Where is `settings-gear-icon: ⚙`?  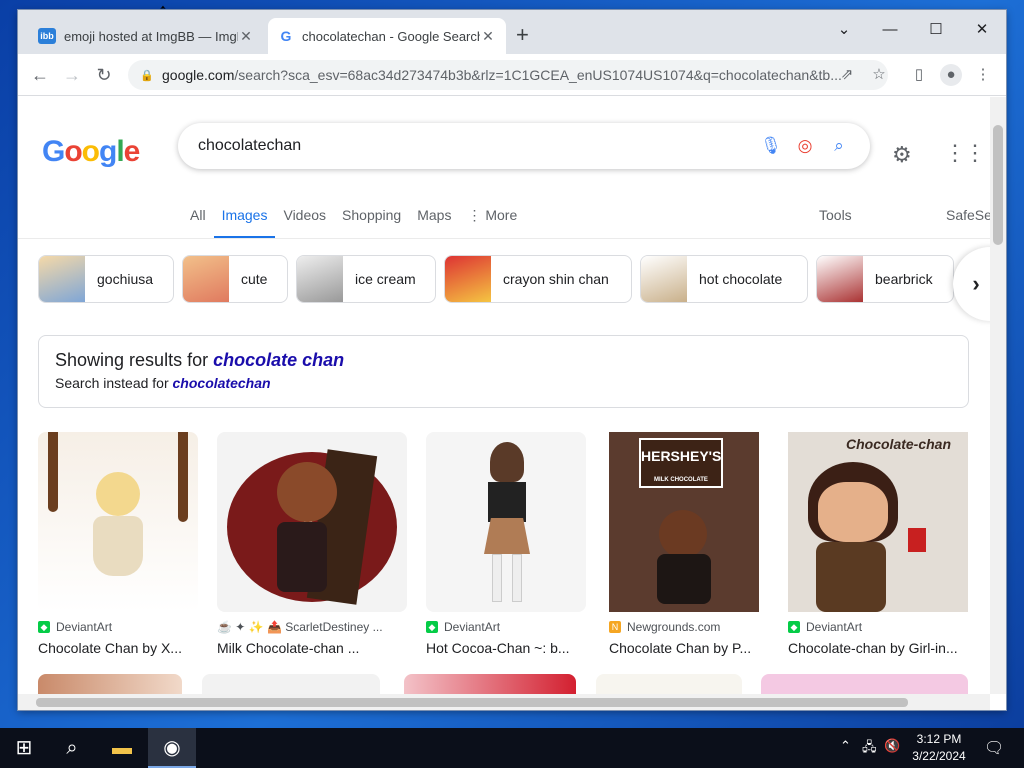 settings-gear-icon: ⚙ is located at coordinates (902, 155).